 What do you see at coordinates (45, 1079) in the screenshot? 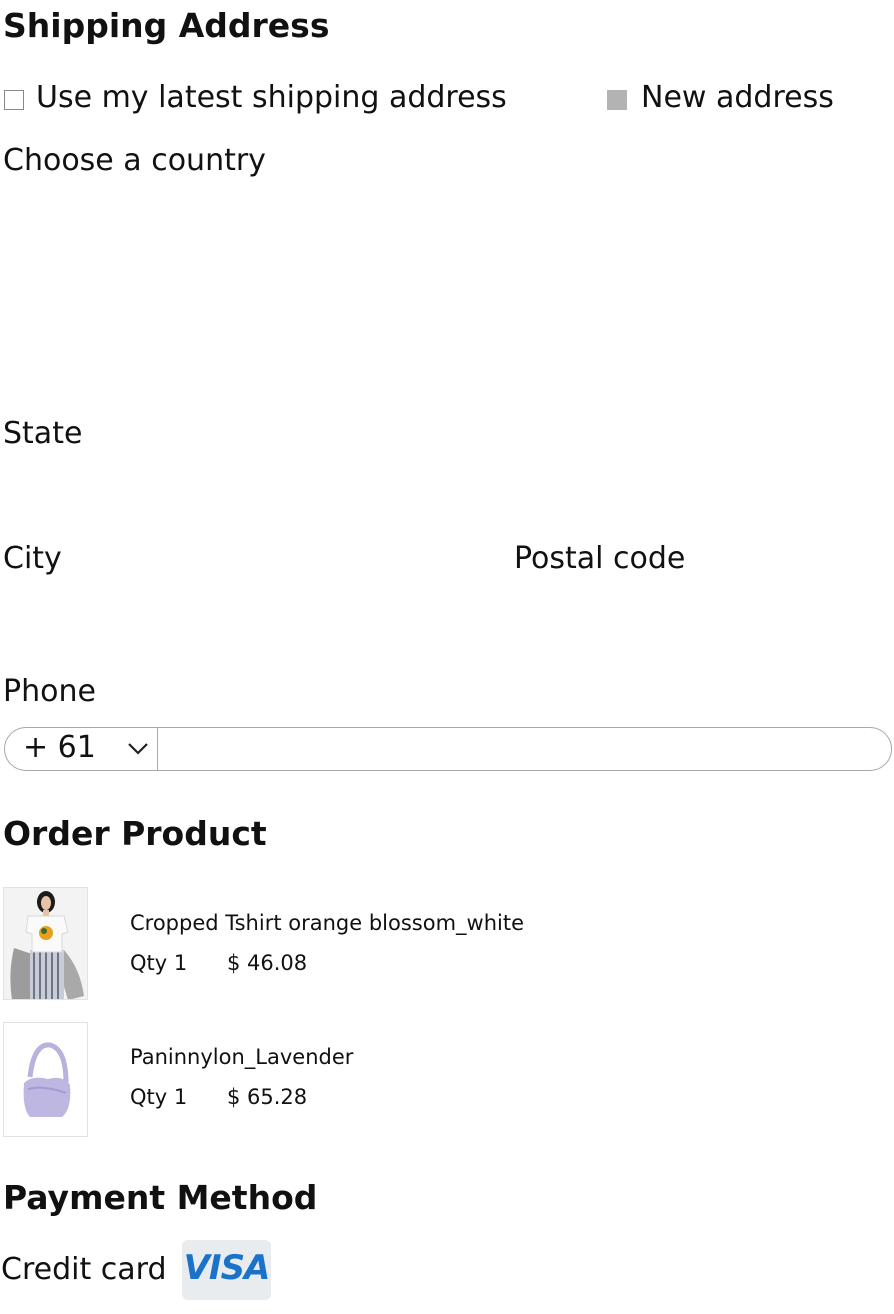
I see `lavender-bag-product-image` at bounding box center [45, 1079].